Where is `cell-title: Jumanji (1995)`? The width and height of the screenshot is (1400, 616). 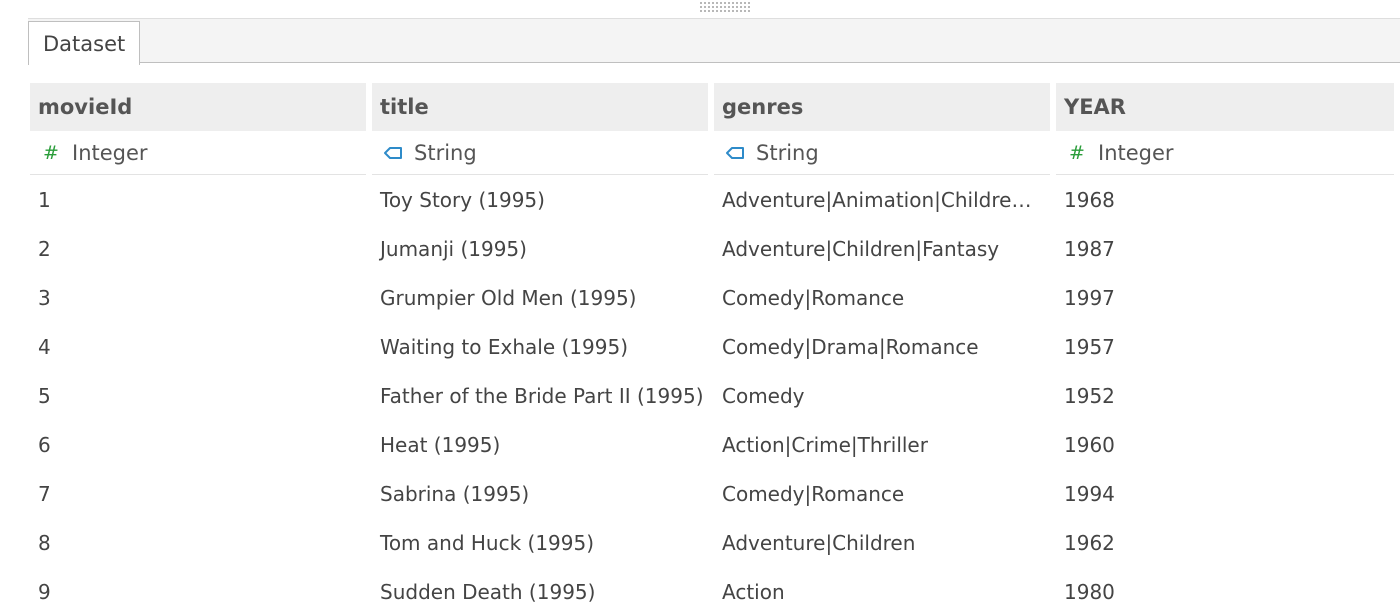
cell-title: Jumanji (1995) is located at coordinates (453, 248).